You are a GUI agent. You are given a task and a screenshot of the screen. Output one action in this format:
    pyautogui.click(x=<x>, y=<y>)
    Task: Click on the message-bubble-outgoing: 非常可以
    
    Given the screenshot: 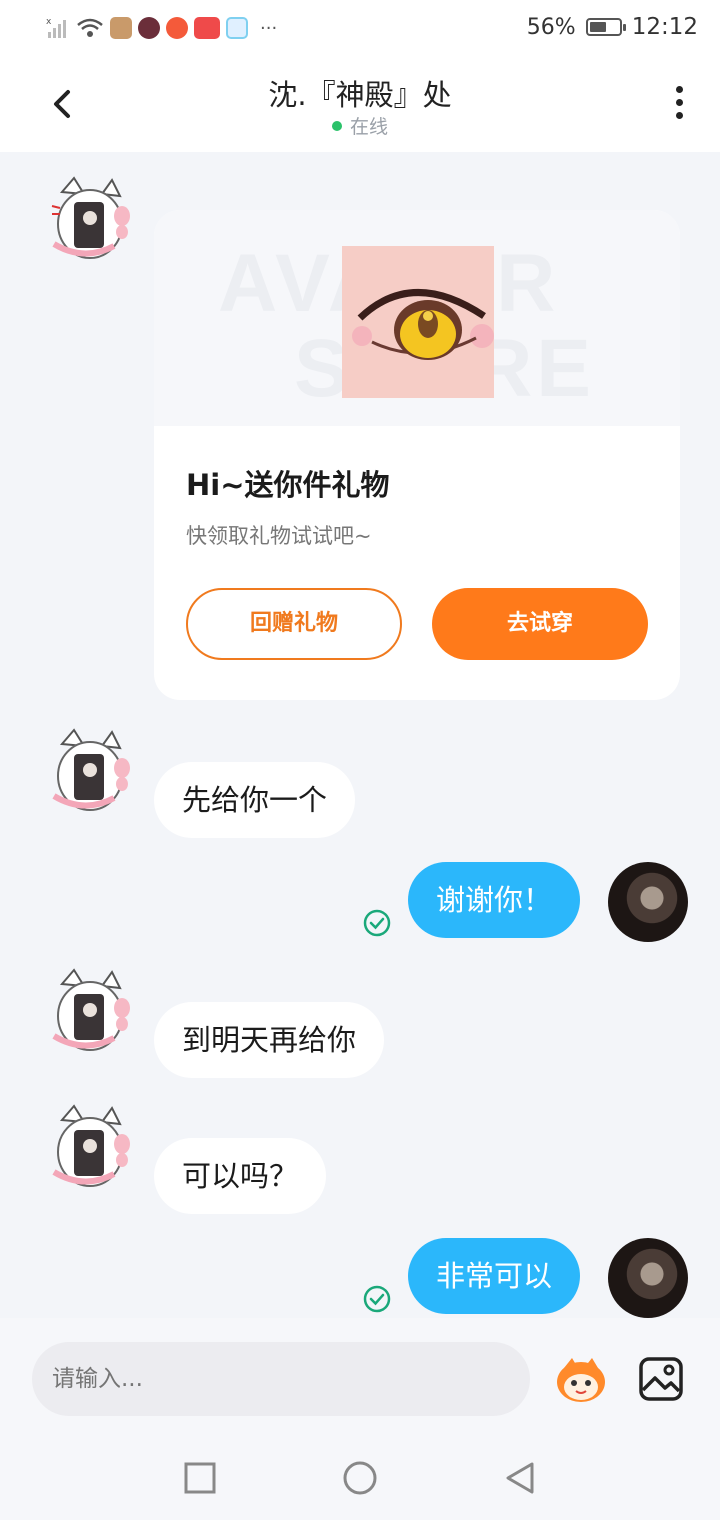 What is the action you would take?
    pyautogui.click(x=494, y=1276)
    